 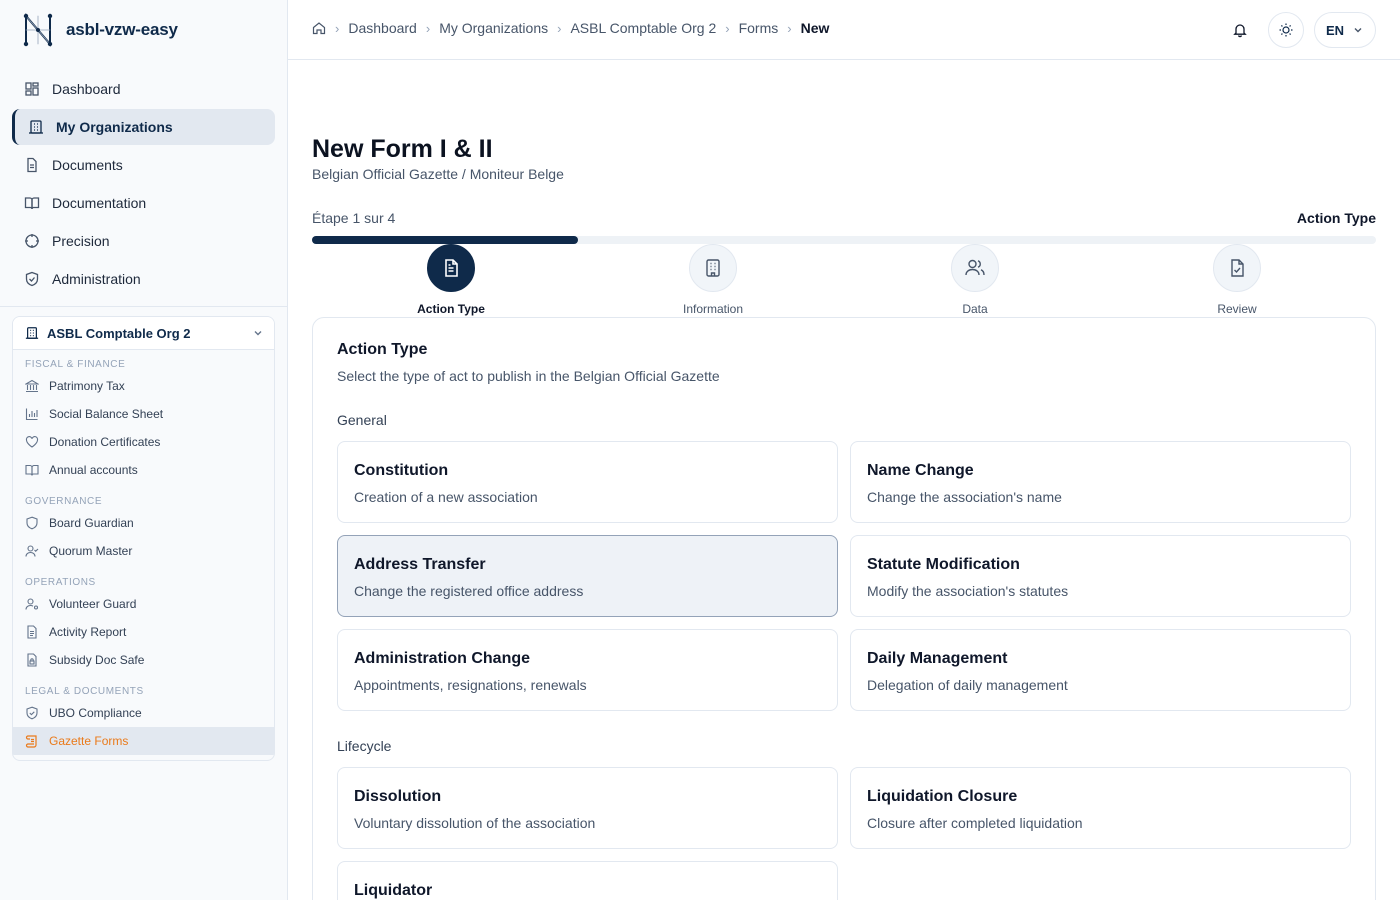 I want to click on step-action-type: Action Type, so click(x=451, y=280).